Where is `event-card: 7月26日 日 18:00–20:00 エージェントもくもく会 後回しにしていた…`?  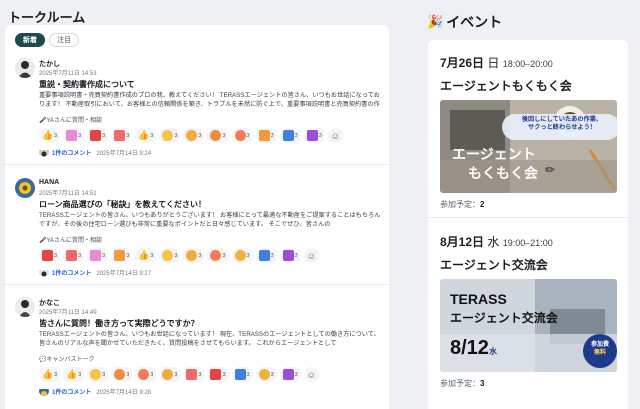 event-card: 7月26日 日 18:00–20:00 エージェントもくもく会 後回しにしていた… is located at coordinates (529, 132).